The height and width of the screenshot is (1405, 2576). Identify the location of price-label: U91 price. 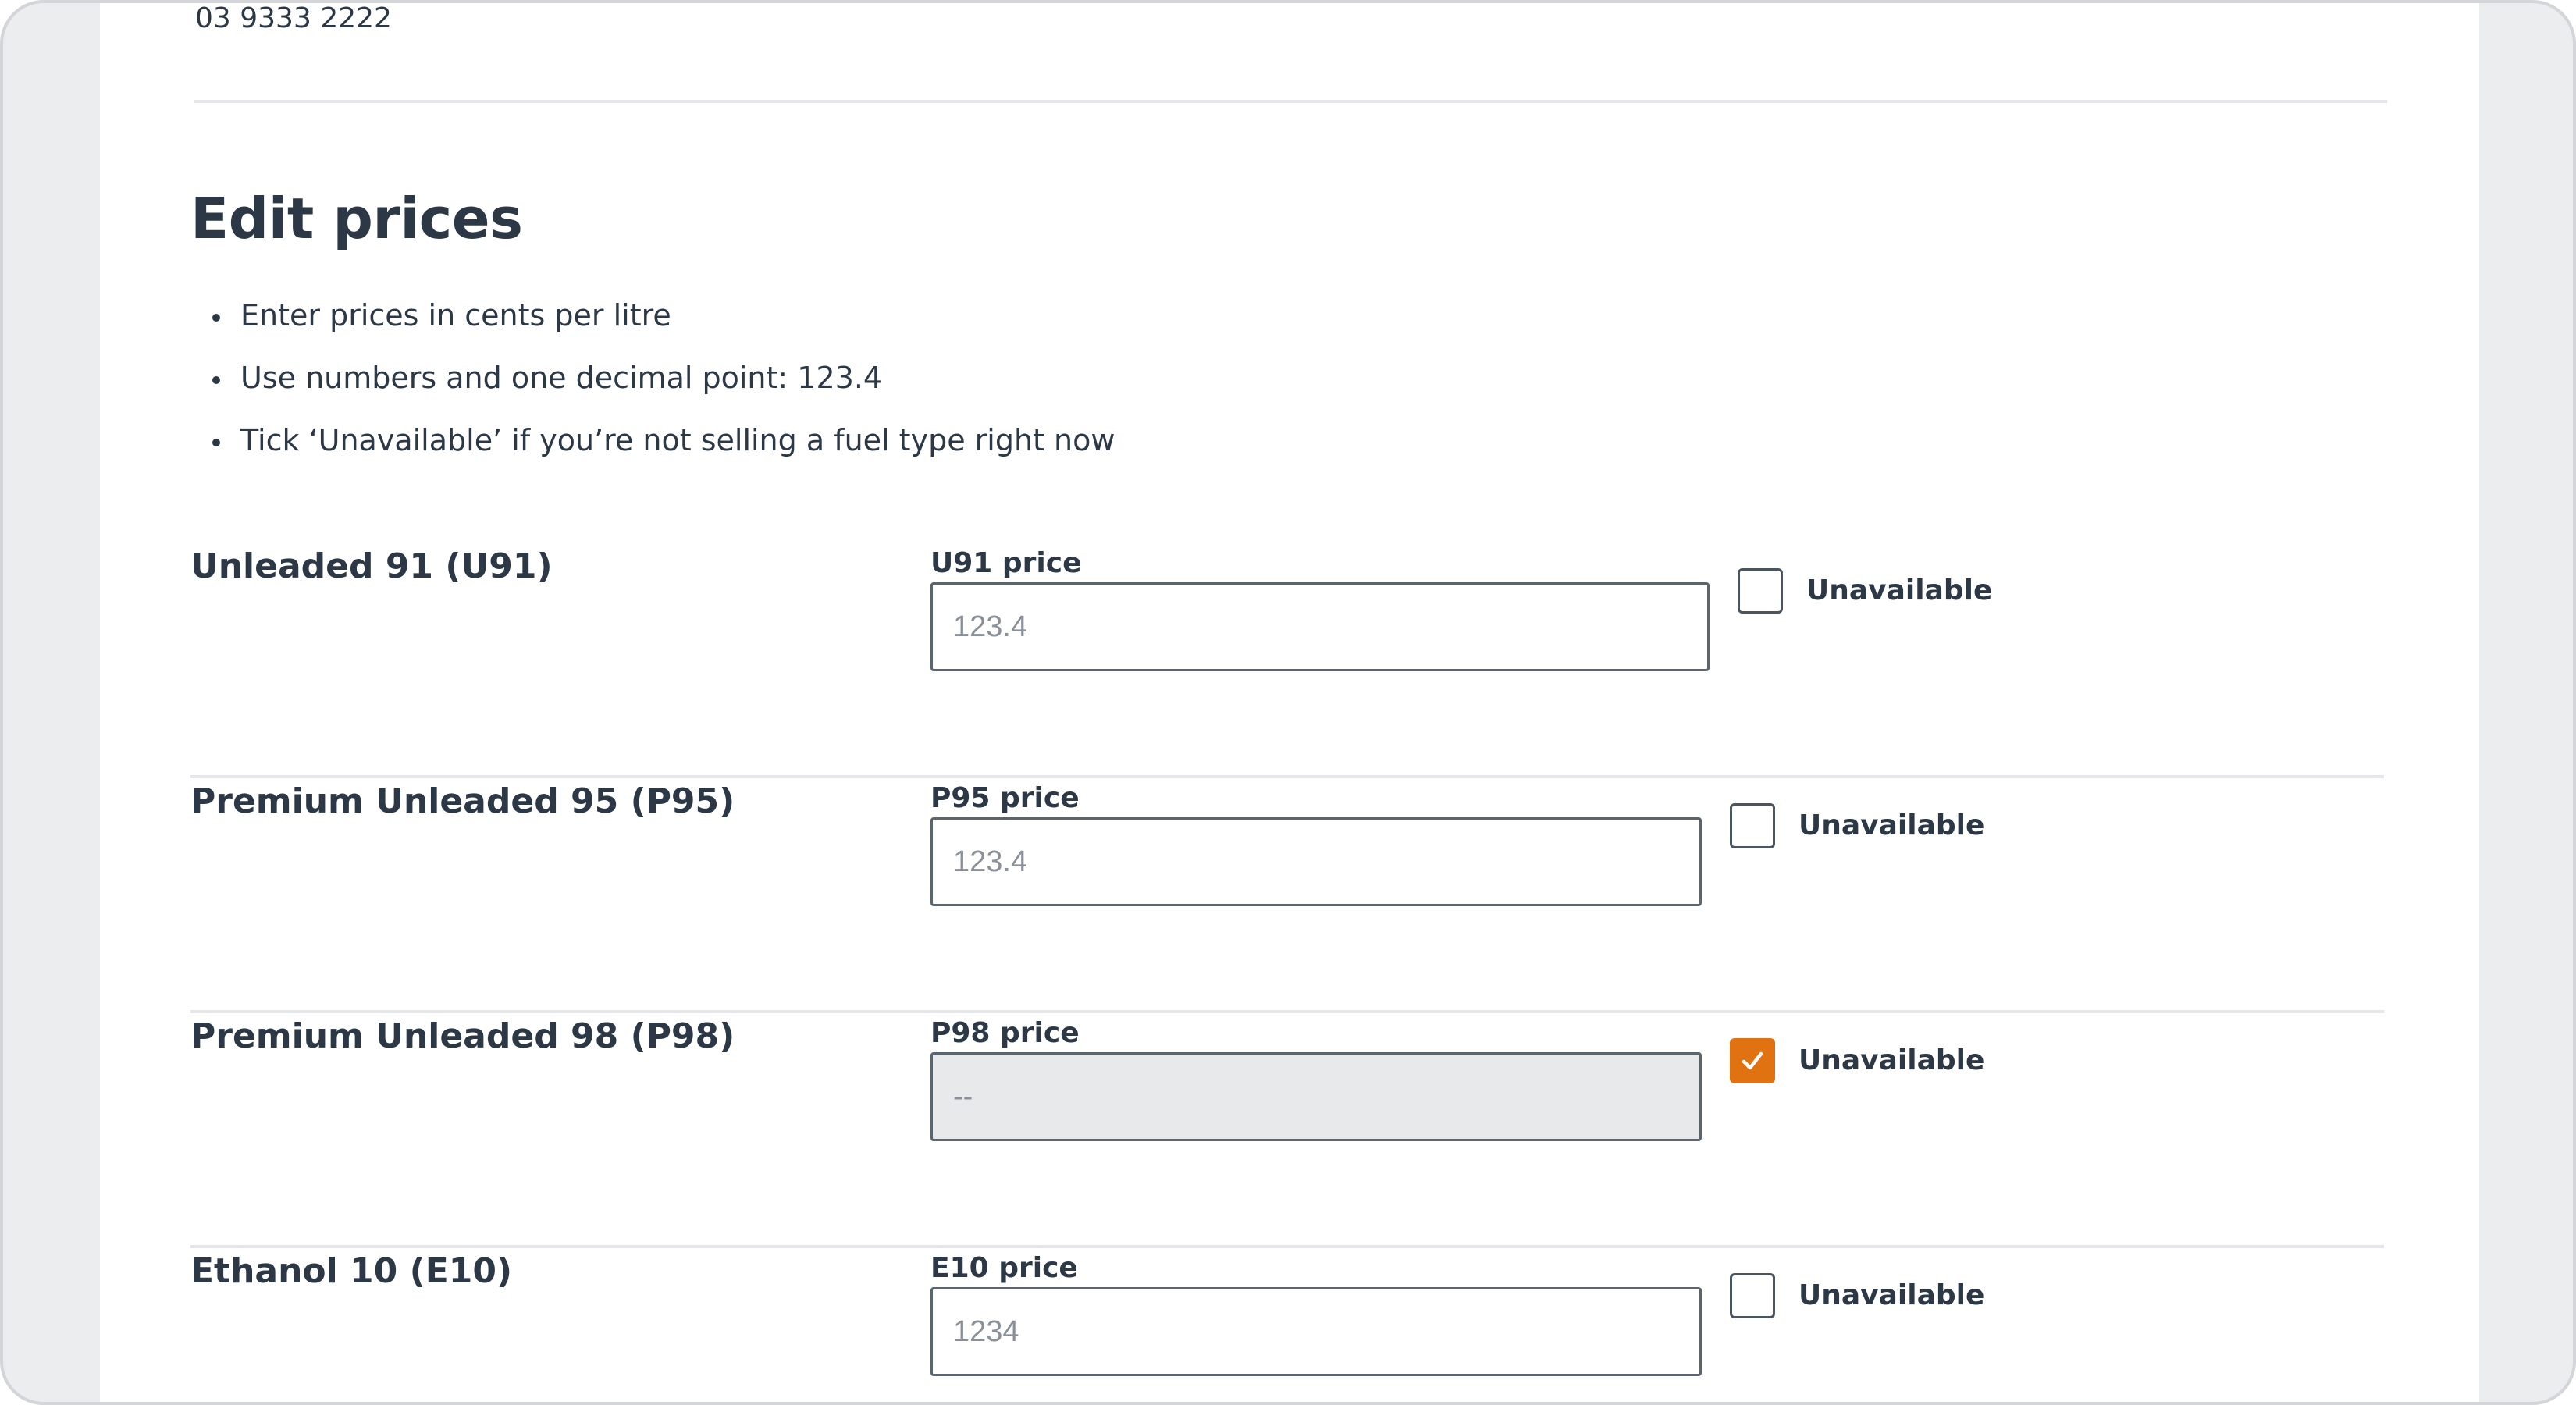
(1006, 563).